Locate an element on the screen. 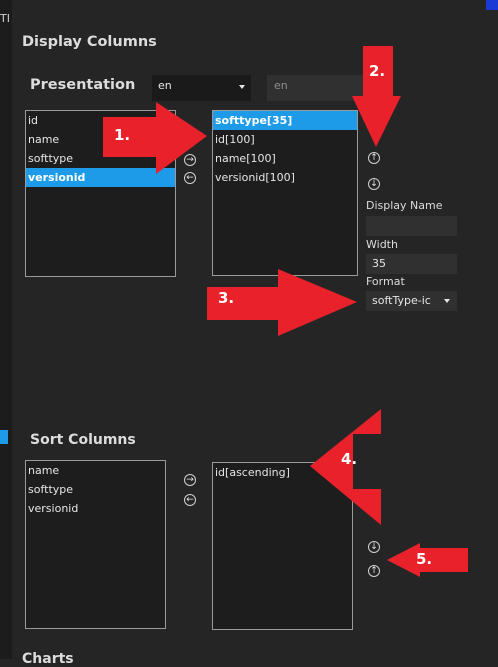 The image size is (498, 667). annotation-label-2: 2. is located at coordinates (377, 71).